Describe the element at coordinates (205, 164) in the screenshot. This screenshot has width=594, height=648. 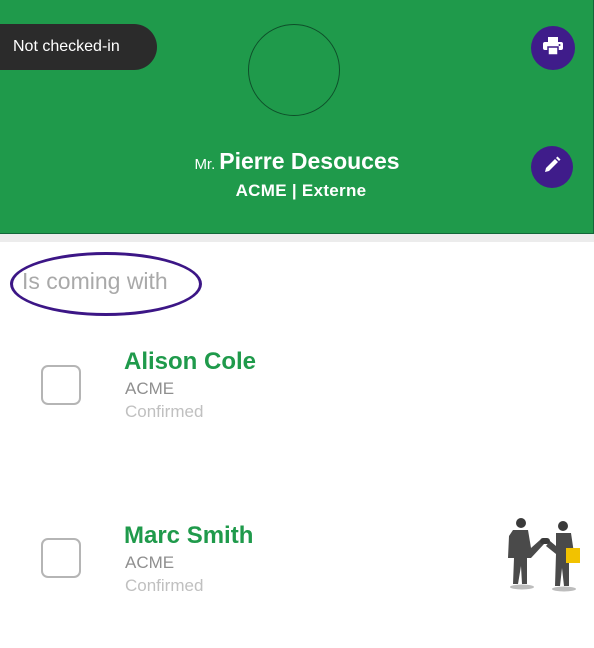
I see `attendee-title: Mr.` at that location.